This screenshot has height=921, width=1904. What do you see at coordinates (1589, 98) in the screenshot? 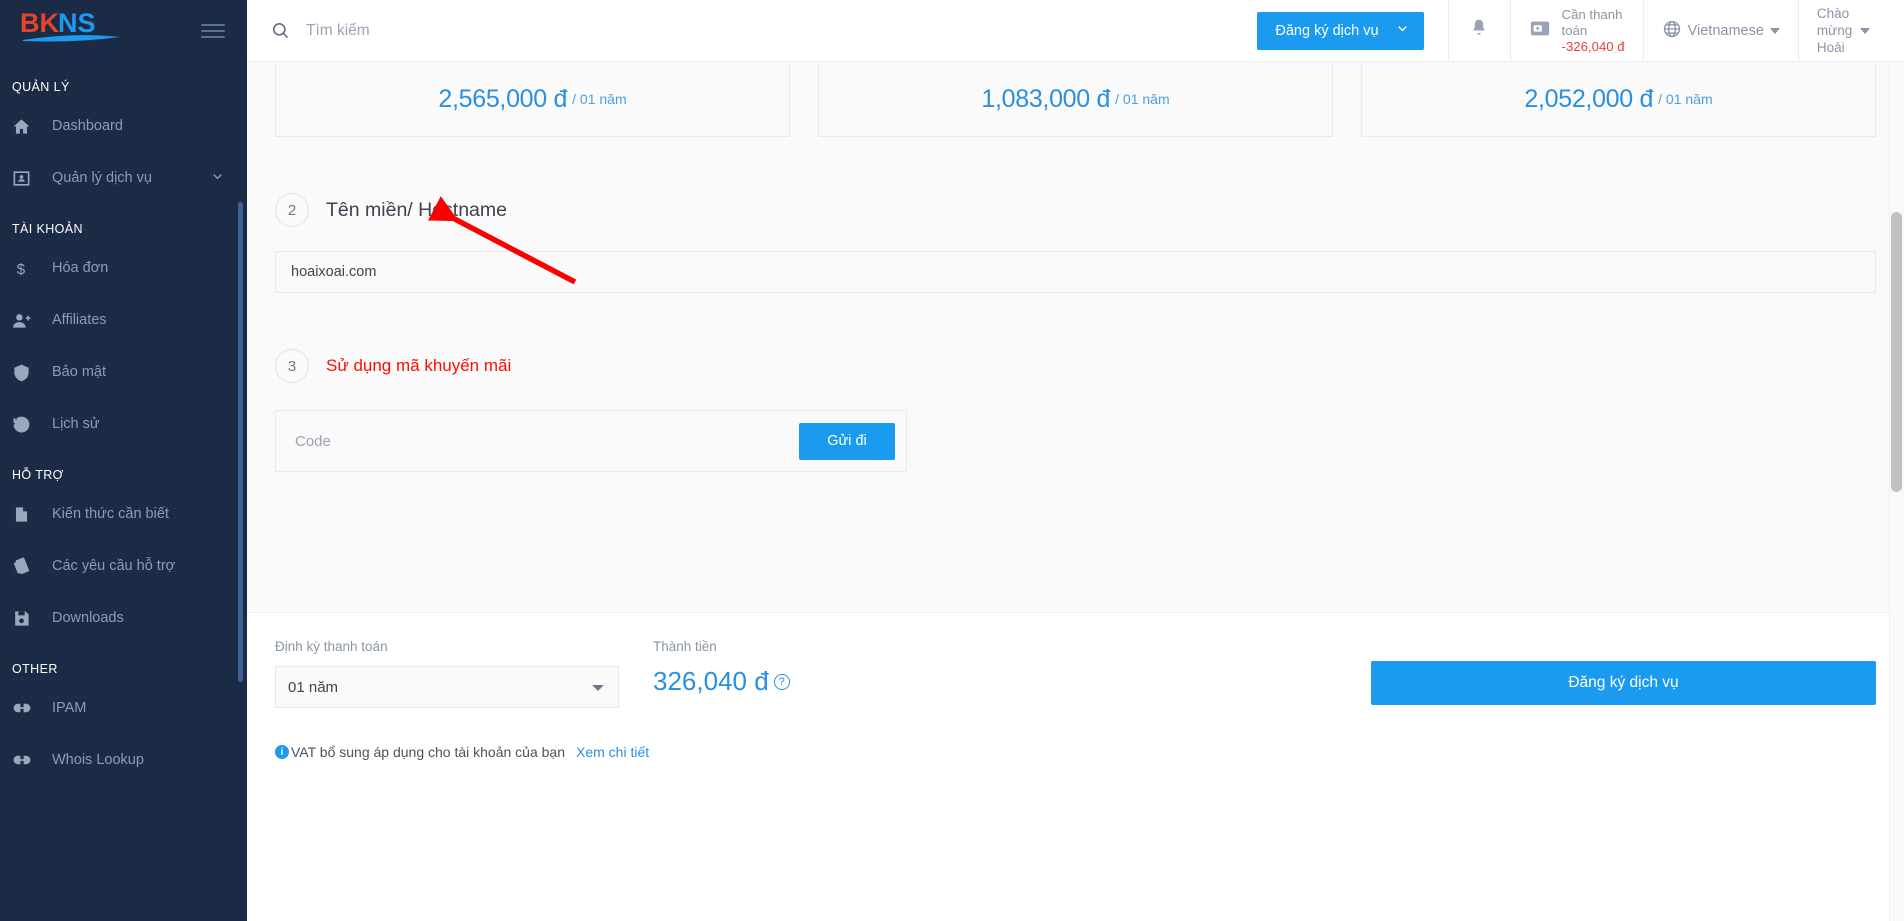
I see `price-amount: 2,052,000 đ` at bounding box center [1589, 98].